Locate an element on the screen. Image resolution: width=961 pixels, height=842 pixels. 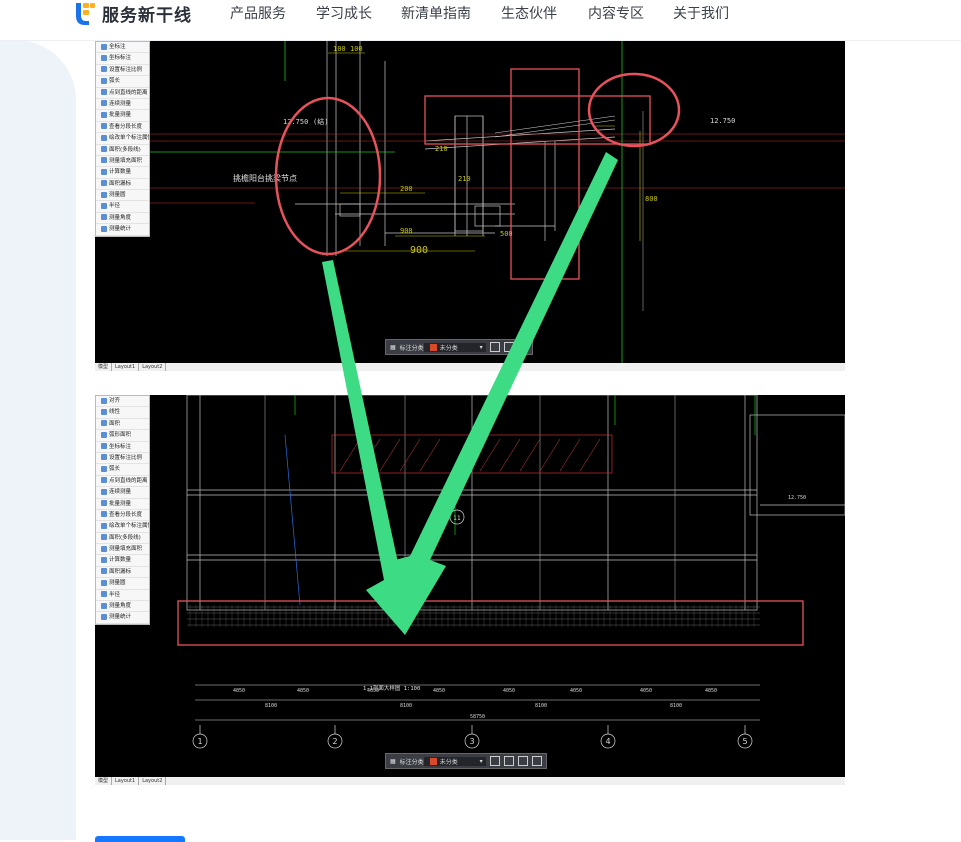
palette-item: 对齐 is located at coordinates (122, 402).